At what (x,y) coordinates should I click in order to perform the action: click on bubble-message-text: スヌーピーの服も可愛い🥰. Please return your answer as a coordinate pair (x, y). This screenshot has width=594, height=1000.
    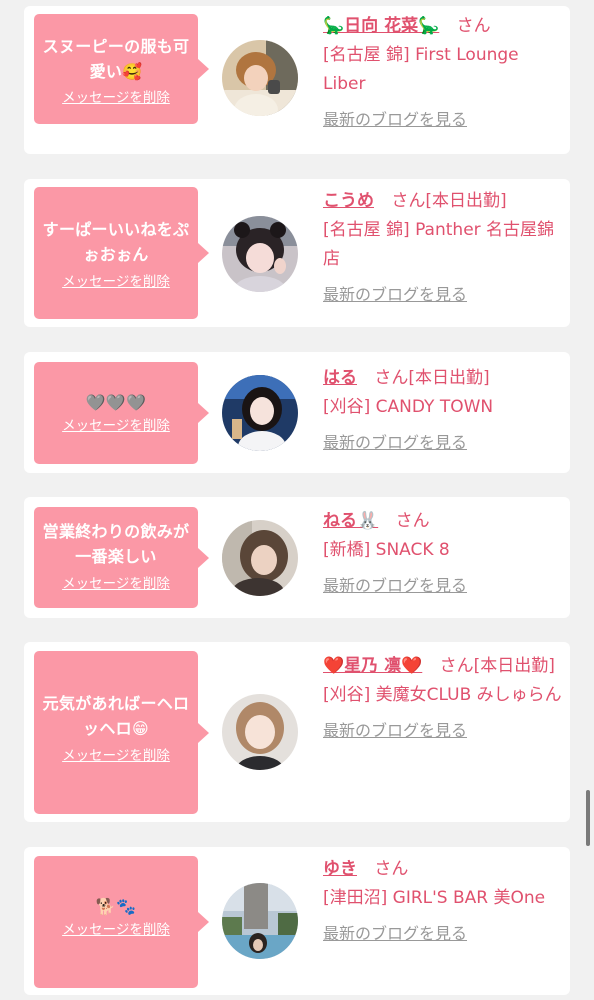
    Looking at the image, I should click on (116, 59).